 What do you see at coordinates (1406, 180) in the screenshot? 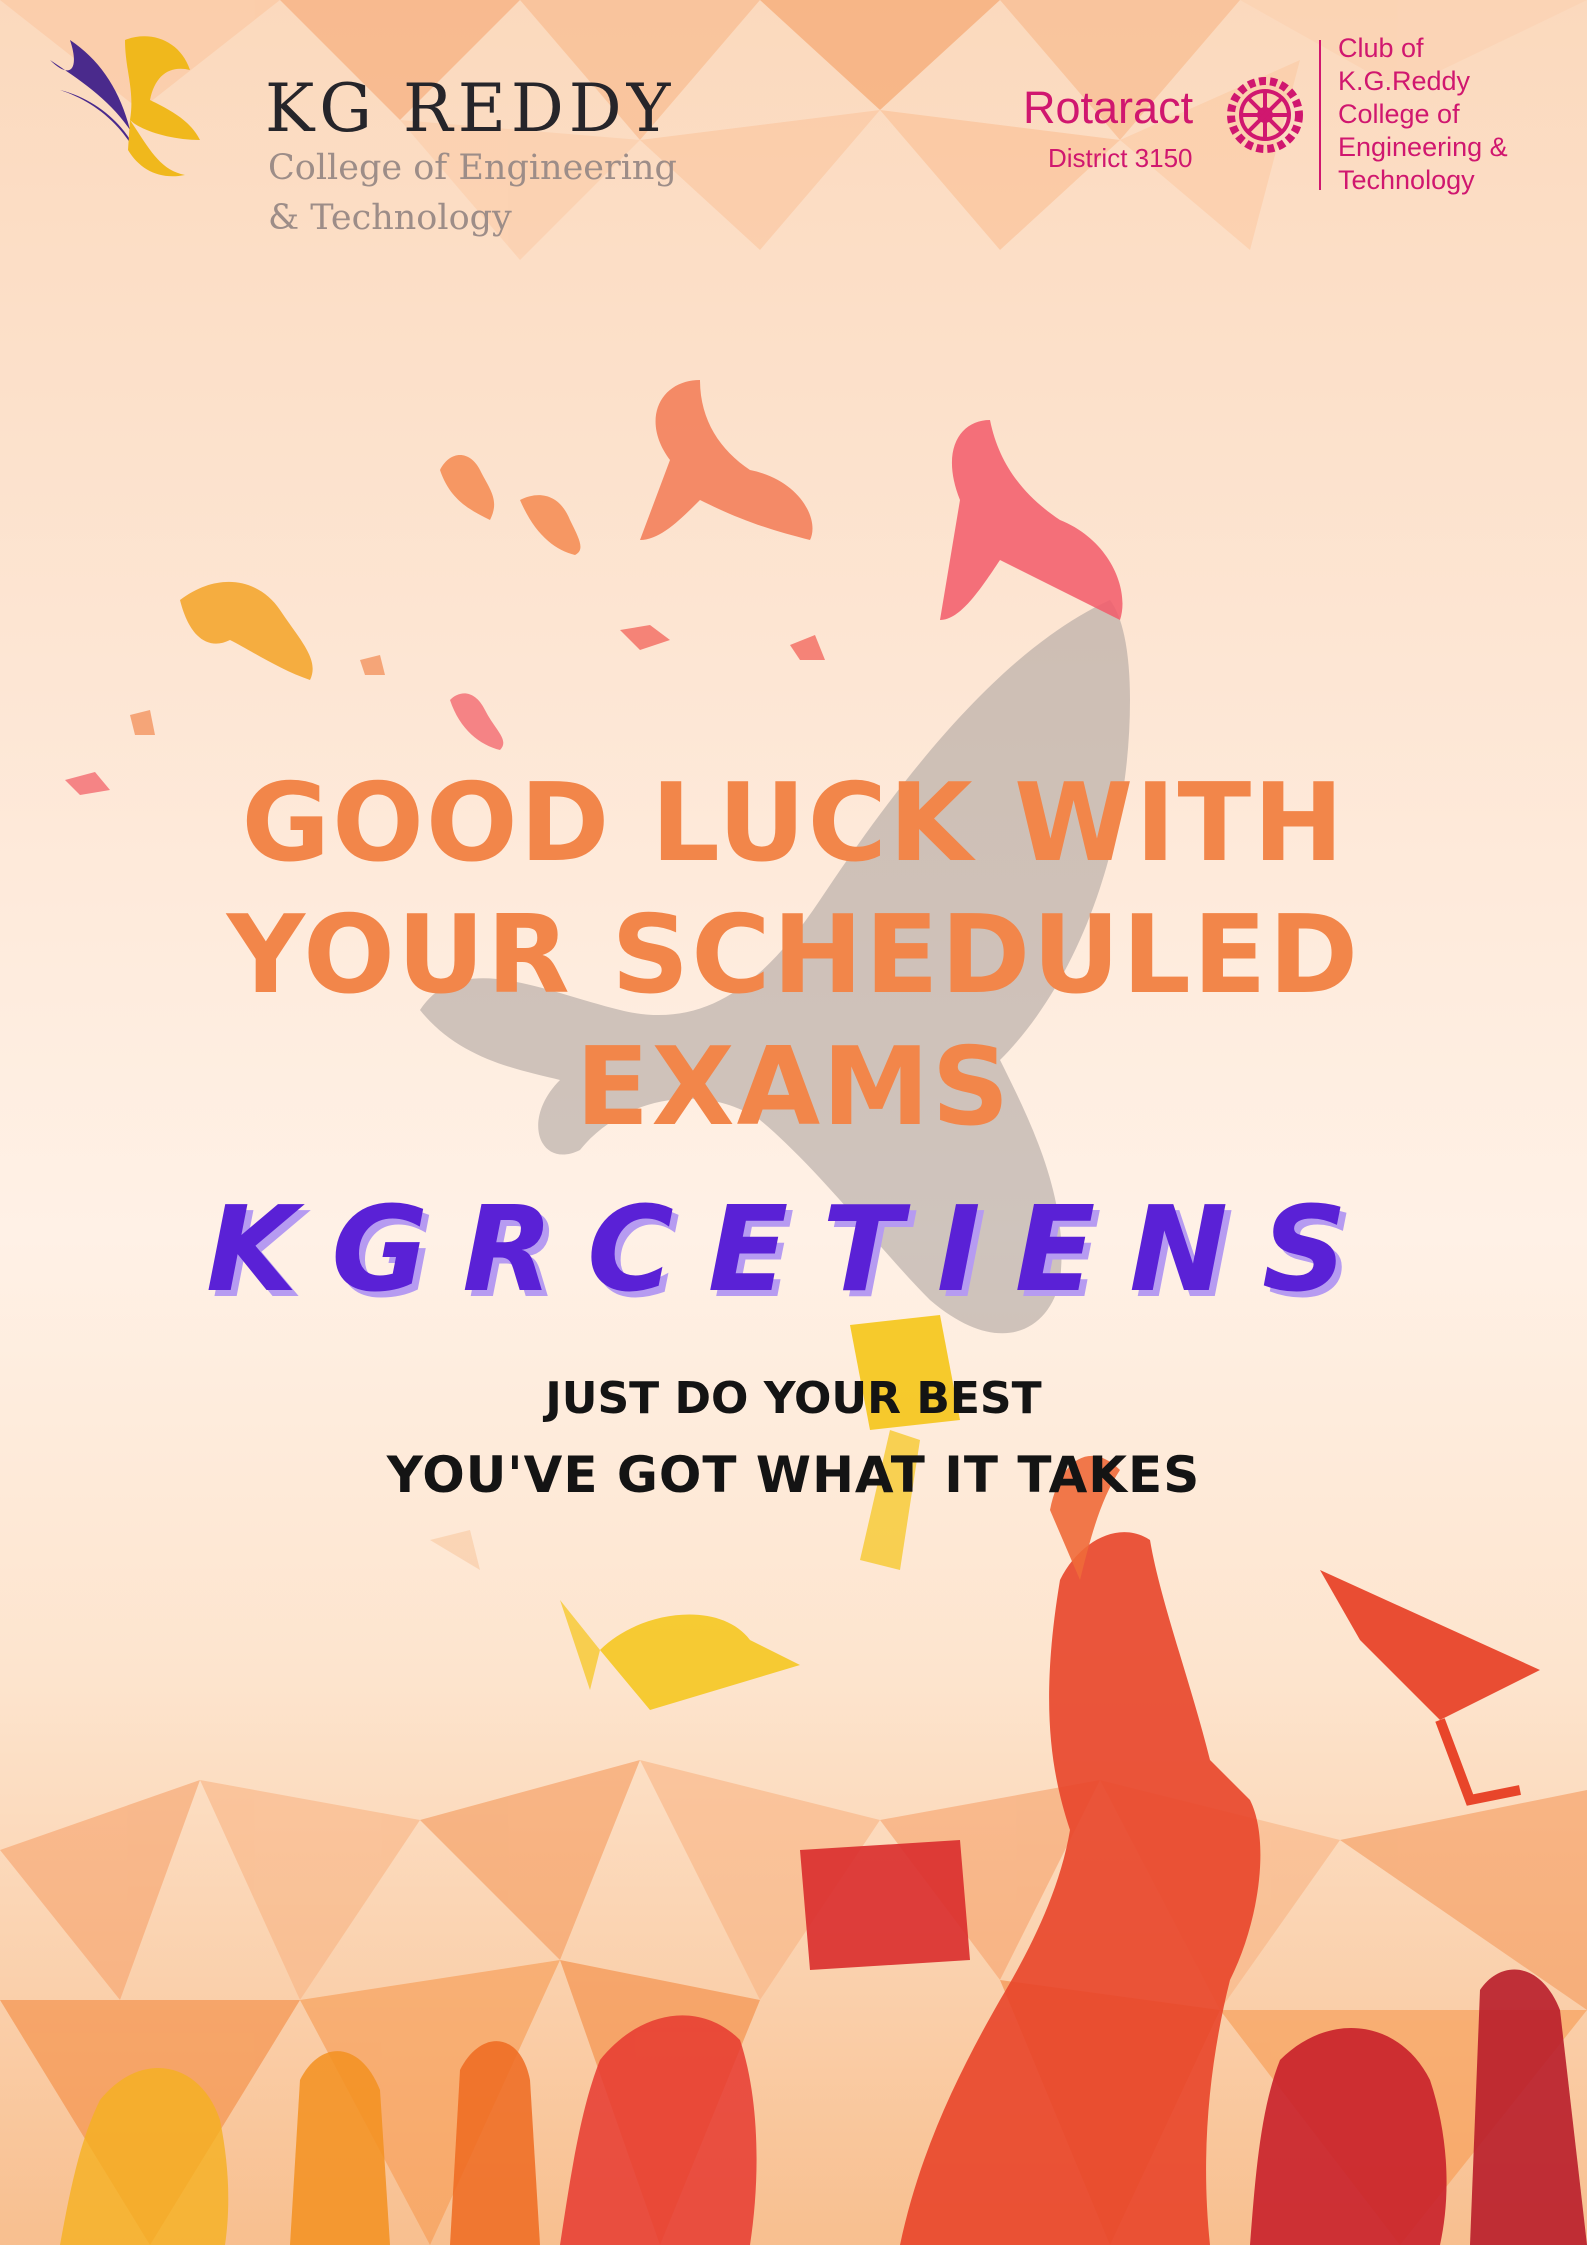
I see `club-line: Technology` at bounding box center [1406, 180].